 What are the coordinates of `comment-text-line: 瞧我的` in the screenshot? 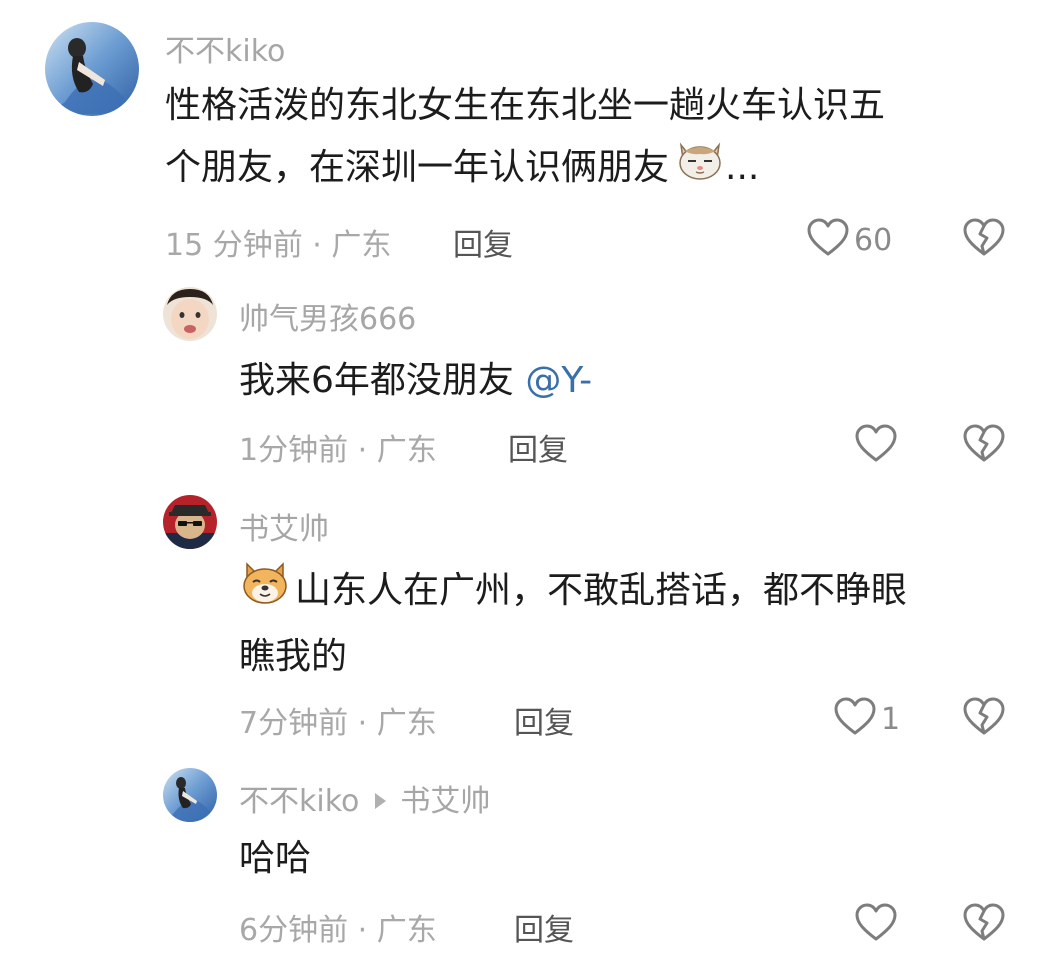 It's located at (293, 656).